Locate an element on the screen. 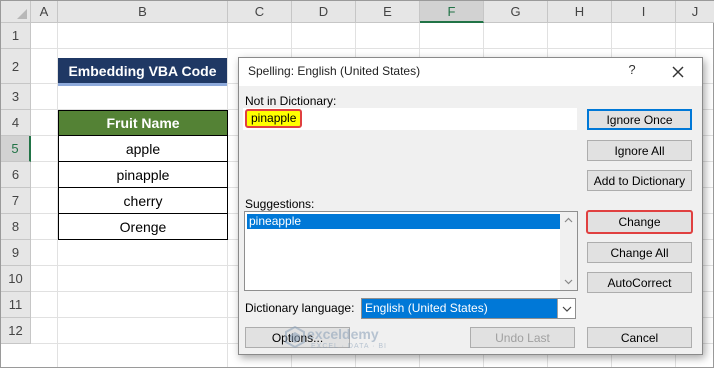  grid-line is located at coordinates (372, 48).